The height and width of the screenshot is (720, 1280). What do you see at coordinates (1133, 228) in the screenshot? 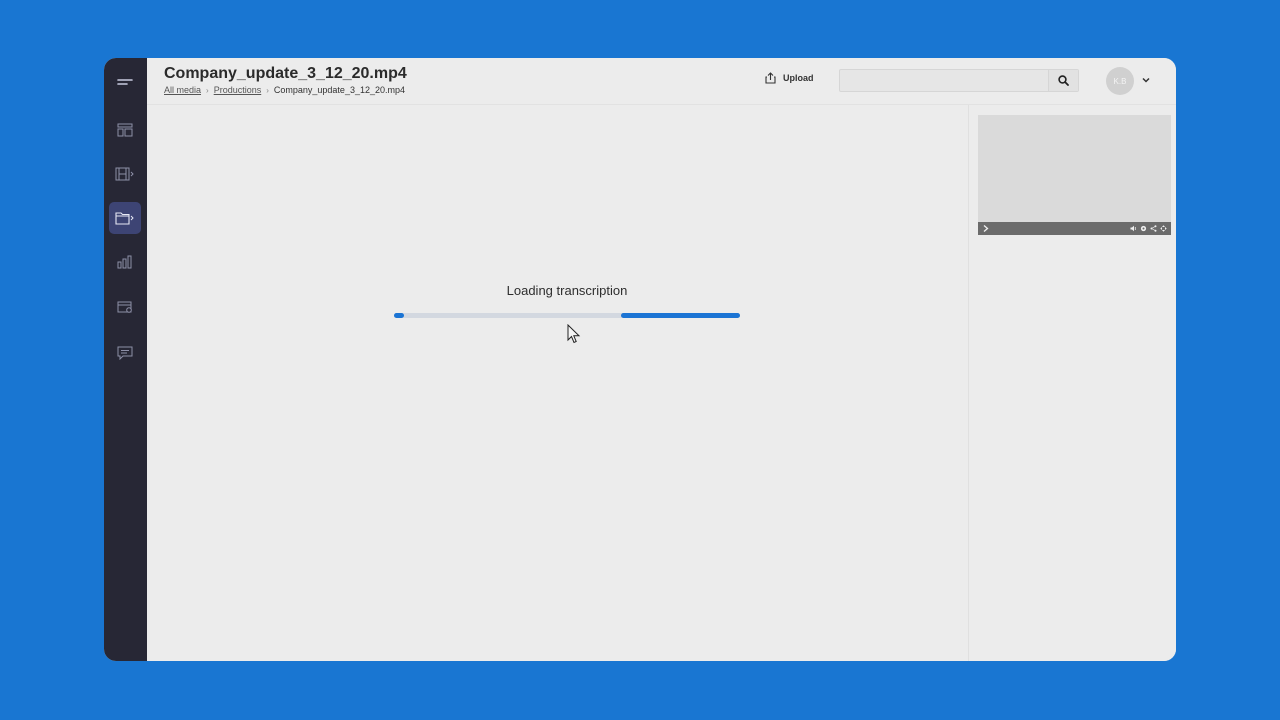
I see `volume-icon` at bounding box center [1133, 228].